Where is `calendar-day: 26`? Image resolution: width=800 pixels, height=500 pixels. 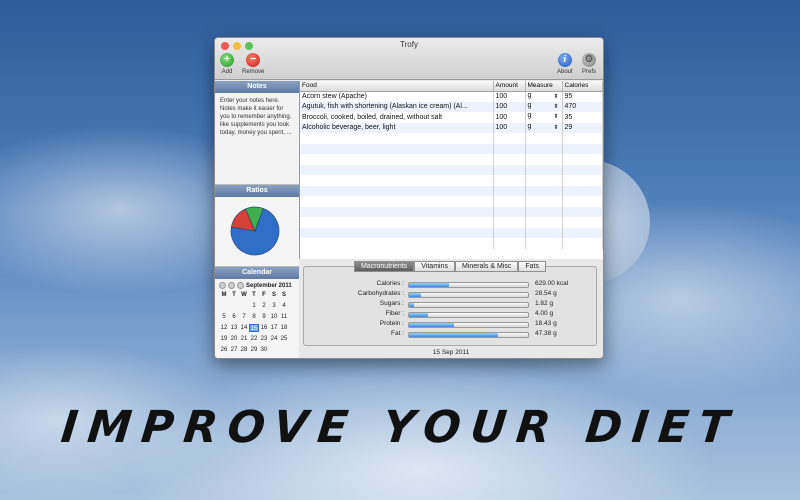 calendar-day: 26 is located at coordinates (224, 350).